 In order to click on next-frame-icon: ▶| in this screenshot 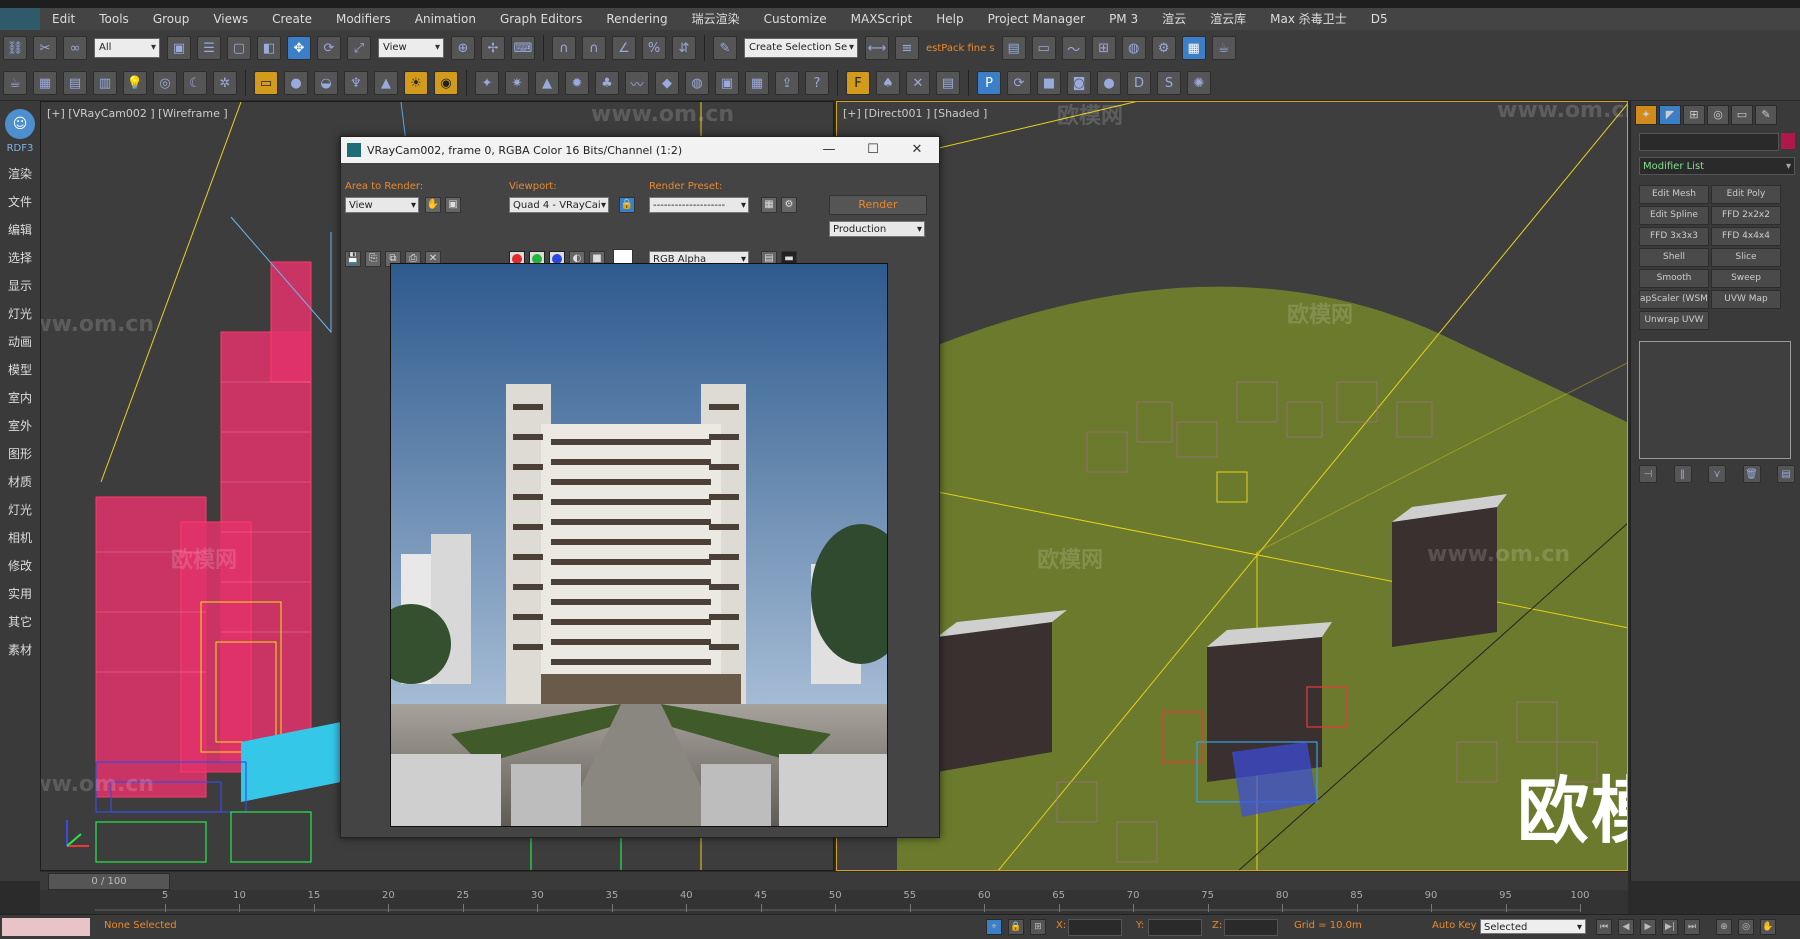, I will do `click(1670, 927)`.